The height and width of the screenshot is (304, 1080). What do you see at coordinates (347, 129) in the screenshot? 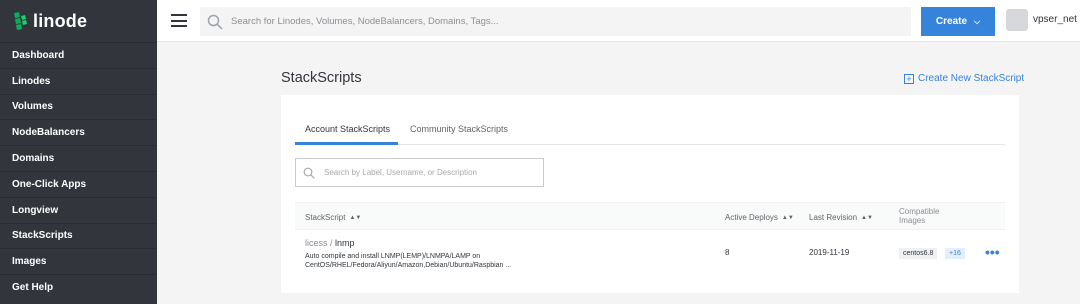
I see `tab-account-stackscripts: Account StackScripts` at bounding box center [347, 129].